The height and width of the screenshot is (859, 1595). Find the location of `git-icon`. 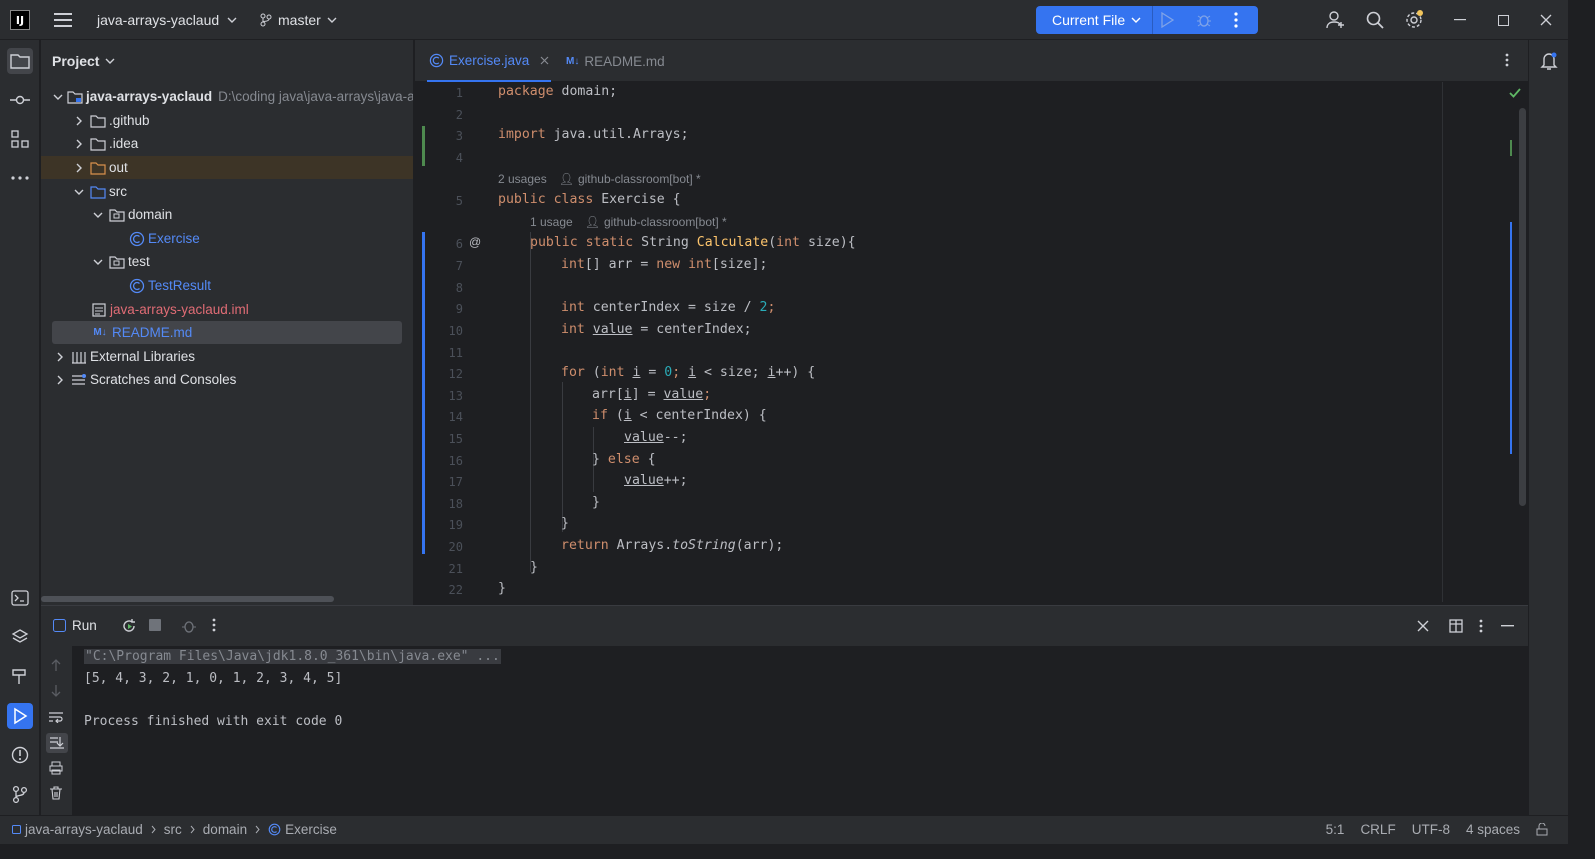

git-icon is located at coordinates (20, 794).